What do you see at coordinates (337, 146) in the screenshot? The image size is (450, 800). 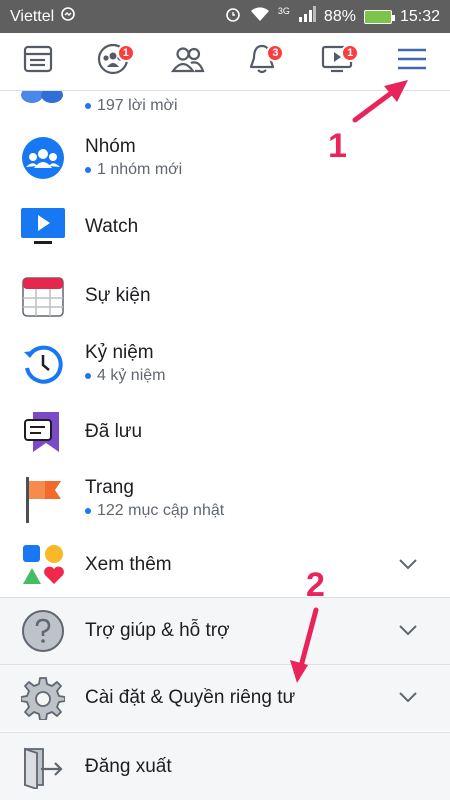 I see `annotation-step-1: 1` at bounding box center [337, 146].